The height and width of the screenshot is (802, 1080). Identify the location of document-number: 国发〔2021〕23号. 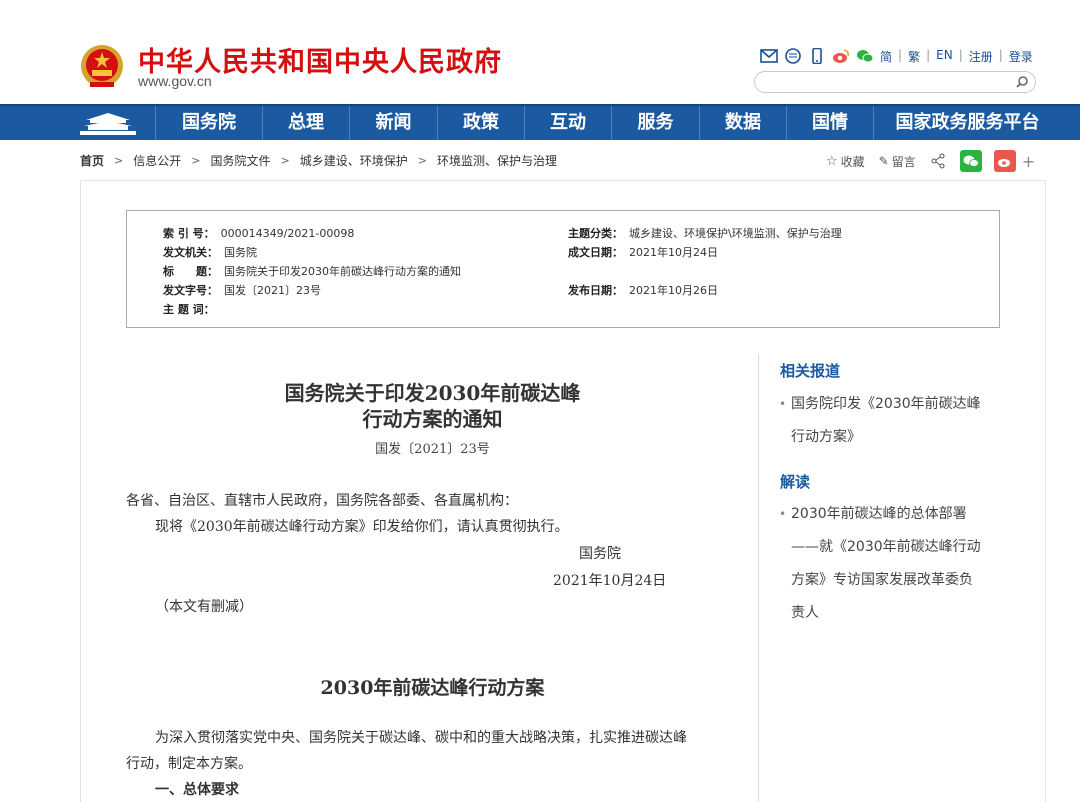
(432, 449).